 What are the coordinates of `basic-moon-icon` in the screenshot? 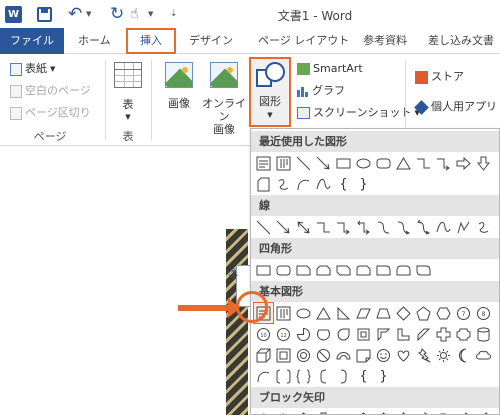 It's located at (463, 355).